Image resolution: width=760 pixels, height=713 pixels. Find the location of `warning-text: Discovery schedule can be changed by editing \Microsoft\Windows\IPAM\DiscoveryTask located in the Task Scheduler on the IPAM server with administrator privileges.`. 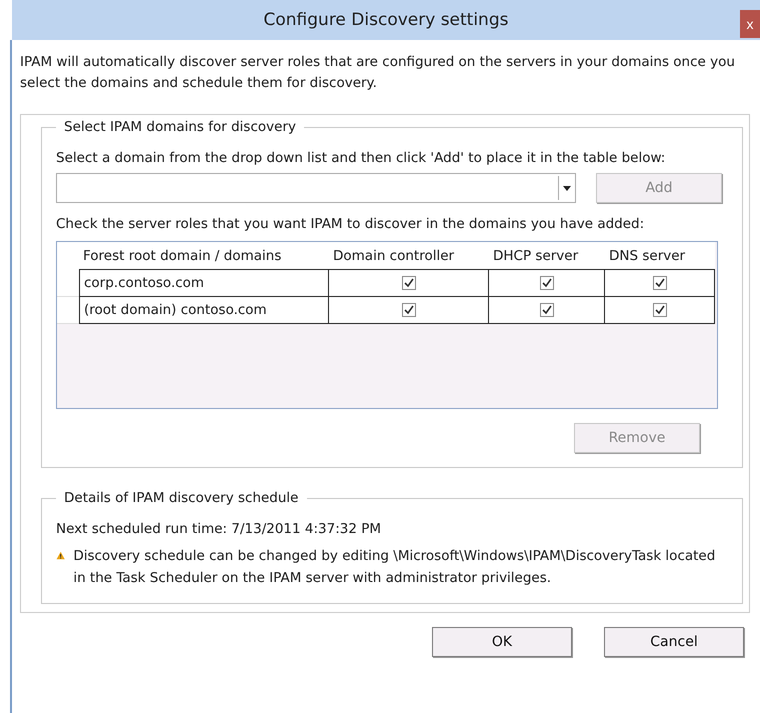

warning-text: Discovery schedule can be changed by editing \Microsoft\Windows\IPAM\DiscoveryTask located in the Task Scheduler on the IPAM server with administrator privileges. is located at coordinates (394, 567).